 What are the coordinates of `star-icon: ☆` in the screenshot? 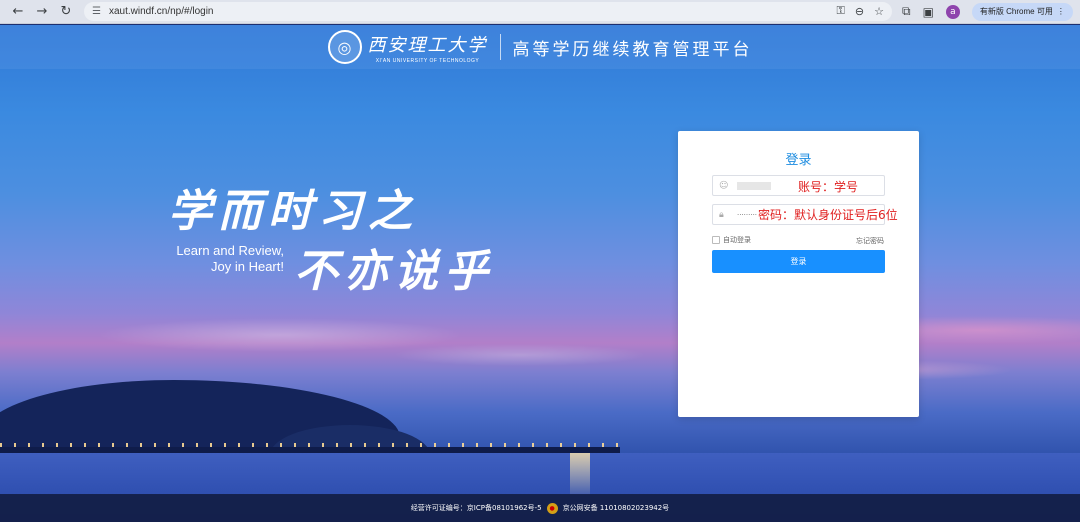 It's located at (879, 11).